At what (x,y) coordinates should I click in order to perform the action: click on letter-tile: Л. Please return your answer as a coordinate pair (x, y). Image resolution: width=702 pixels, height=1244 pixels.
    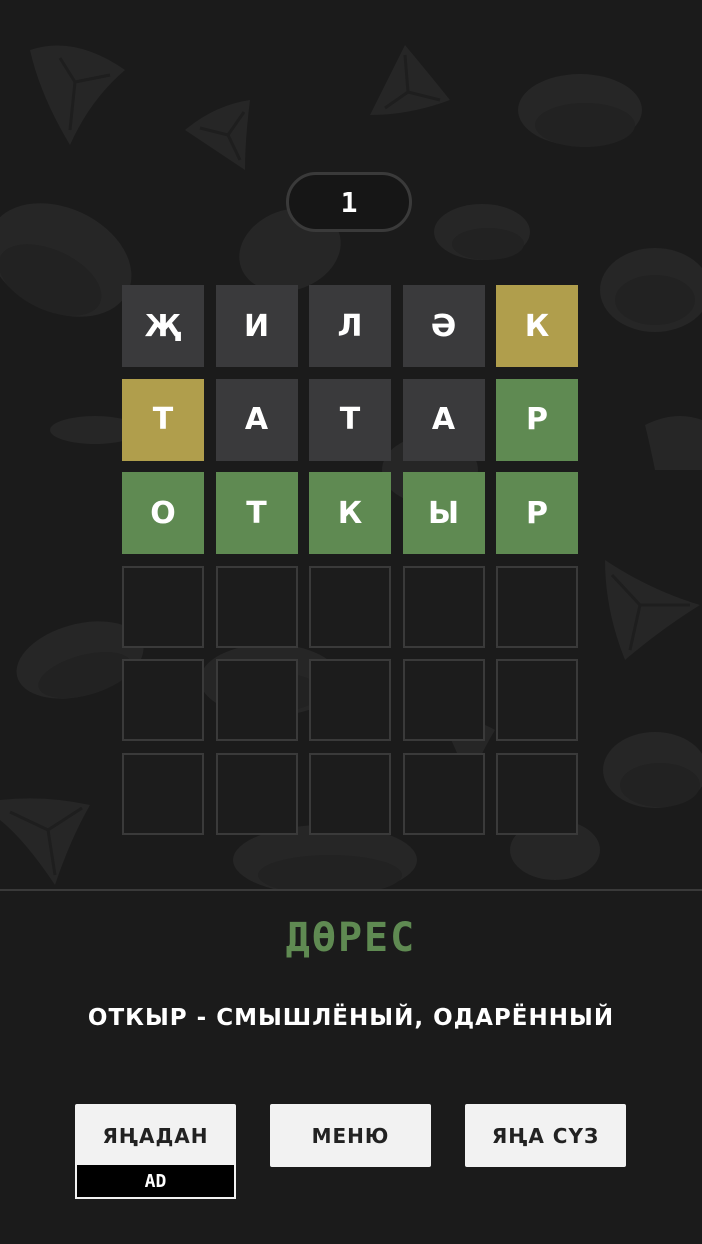
    Looking at the image, I should click on (350, 326).